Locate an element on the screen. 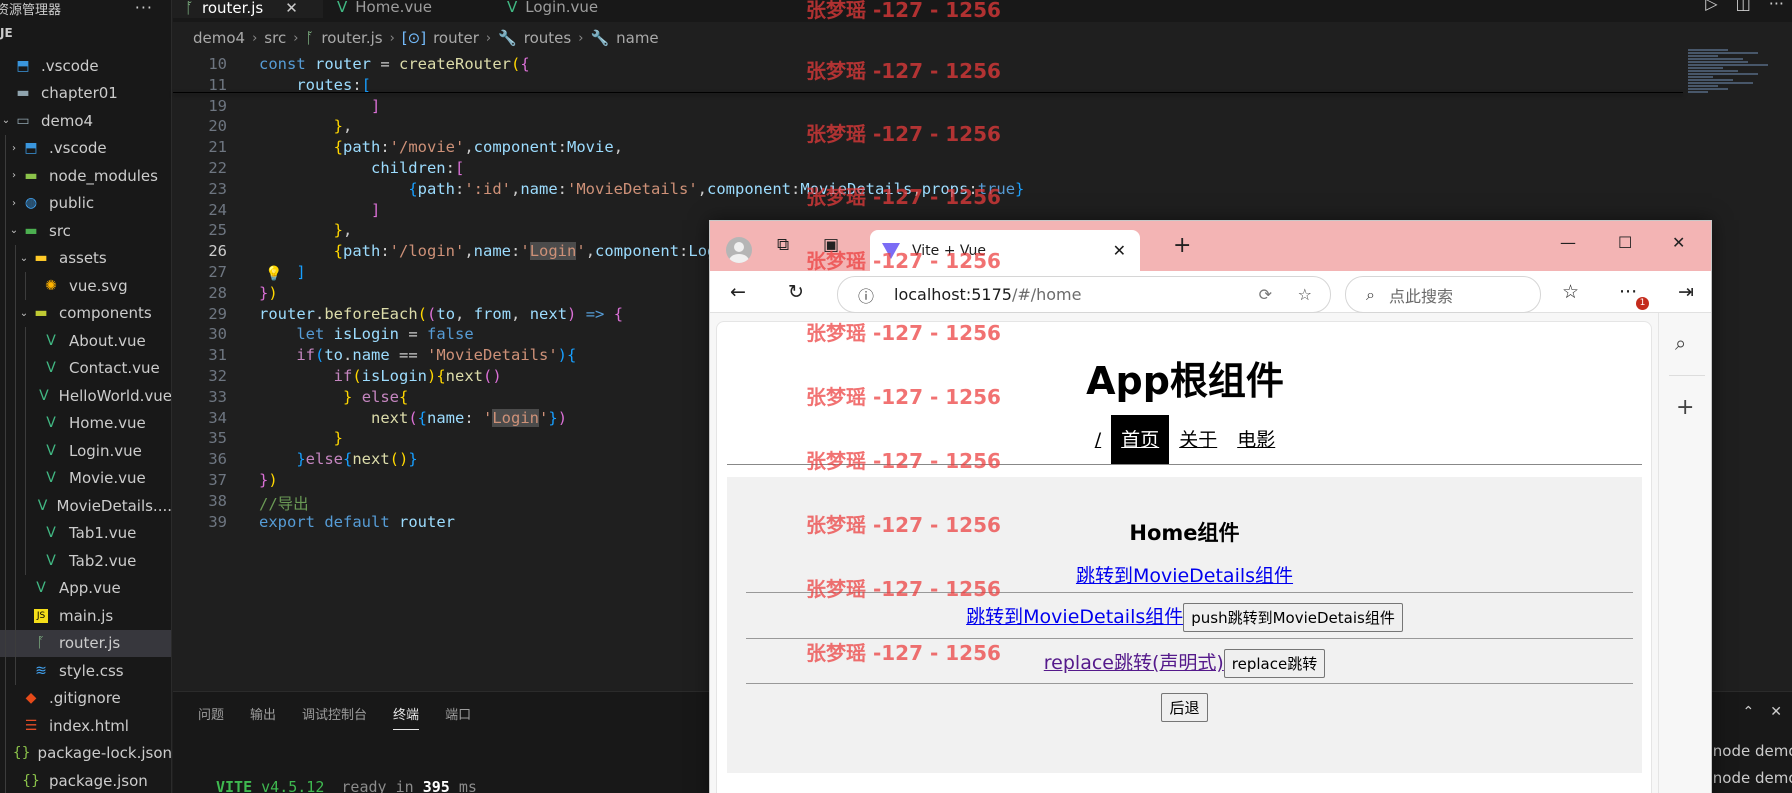  refresh-icon: ↻ is located at coordinates (796, 292).